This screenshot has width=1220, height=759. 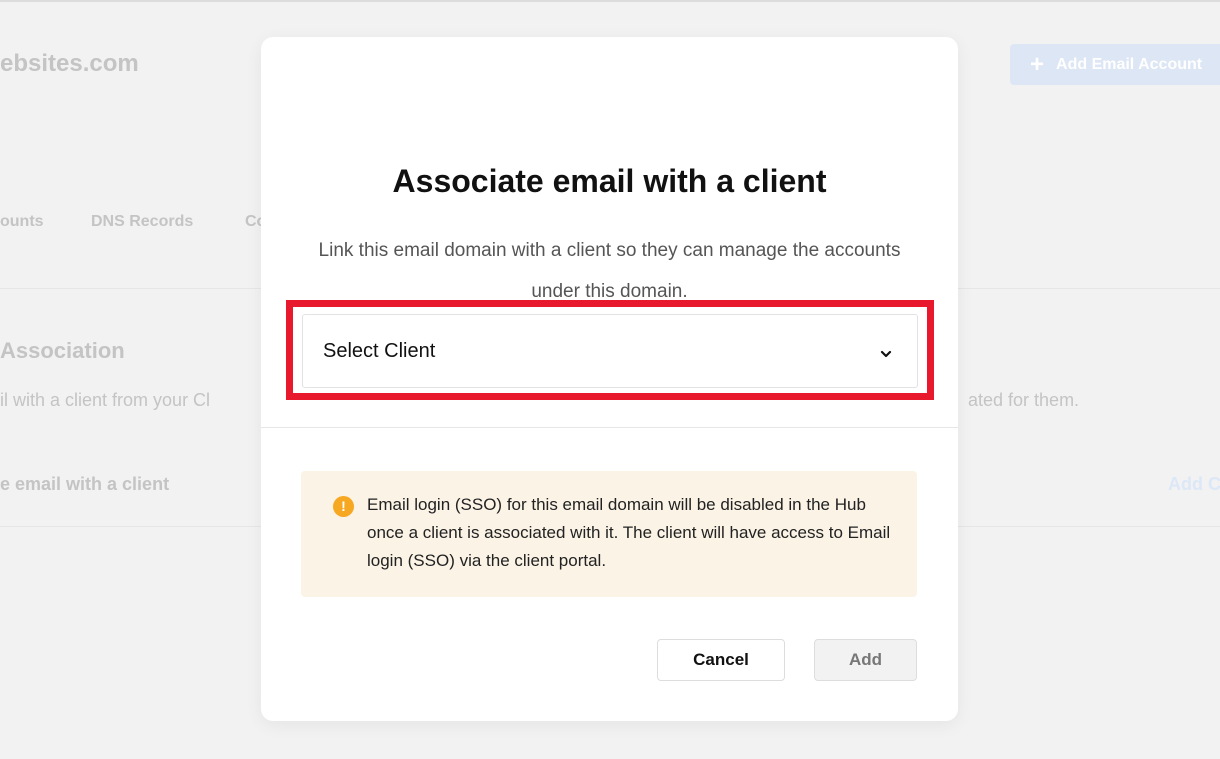 I want to click on add-email-account-label: Add Email Account, so click(x=1129, y=64).